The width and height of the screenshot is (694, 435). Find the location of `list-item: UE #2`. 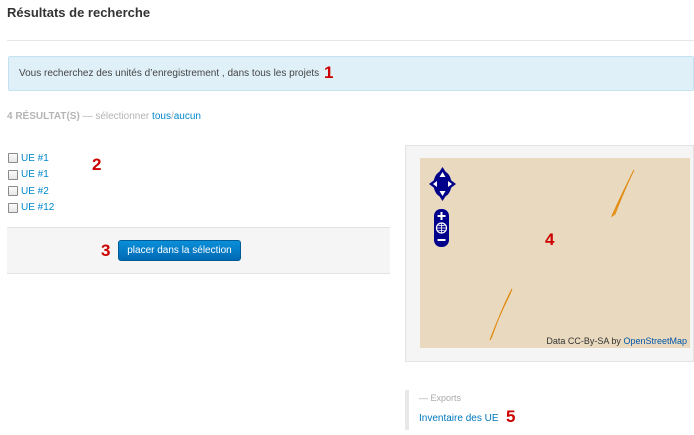

list-item: UE #2 is located at coordinates (31, 191).